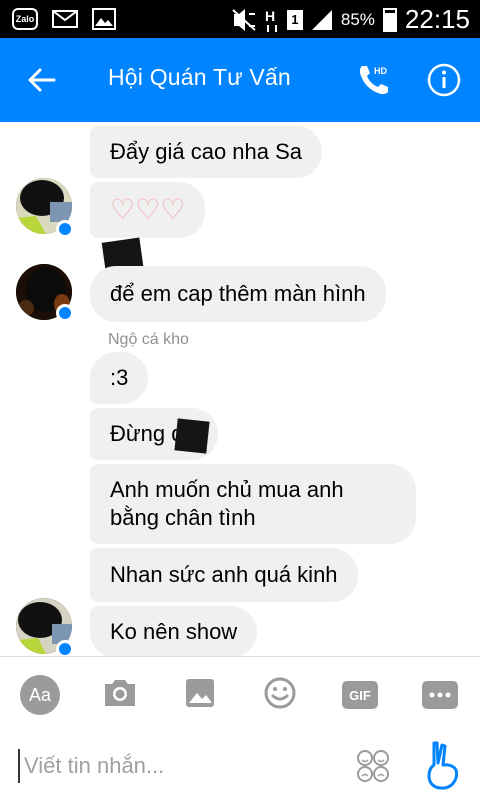 The width and height of the screenshot is (480, 800). I want to click on status-bar: Zalo H 1 85% 22:15, so click(240, 19).